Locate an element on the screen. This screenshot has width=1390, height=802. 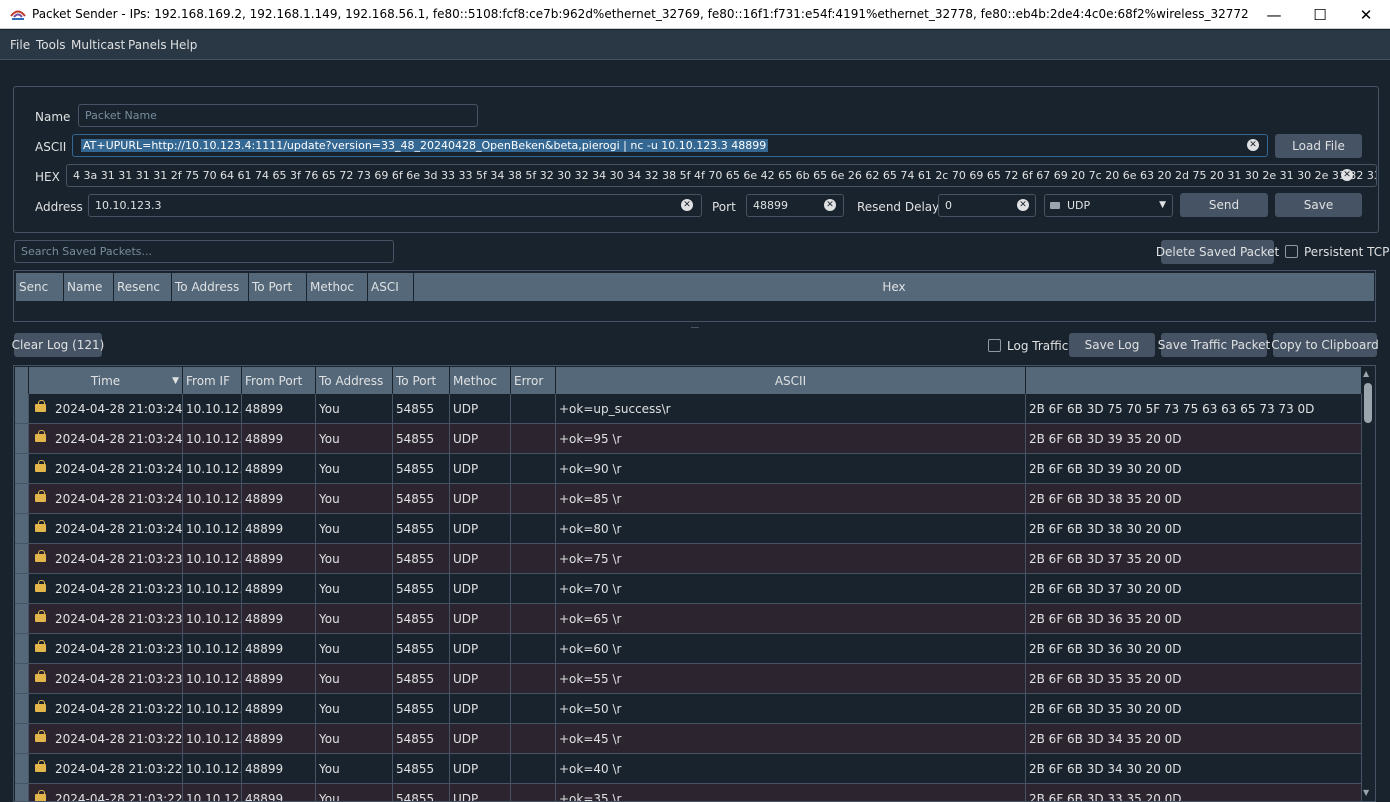
log-col-to-address: To Address is located at coordinates (354, 381).